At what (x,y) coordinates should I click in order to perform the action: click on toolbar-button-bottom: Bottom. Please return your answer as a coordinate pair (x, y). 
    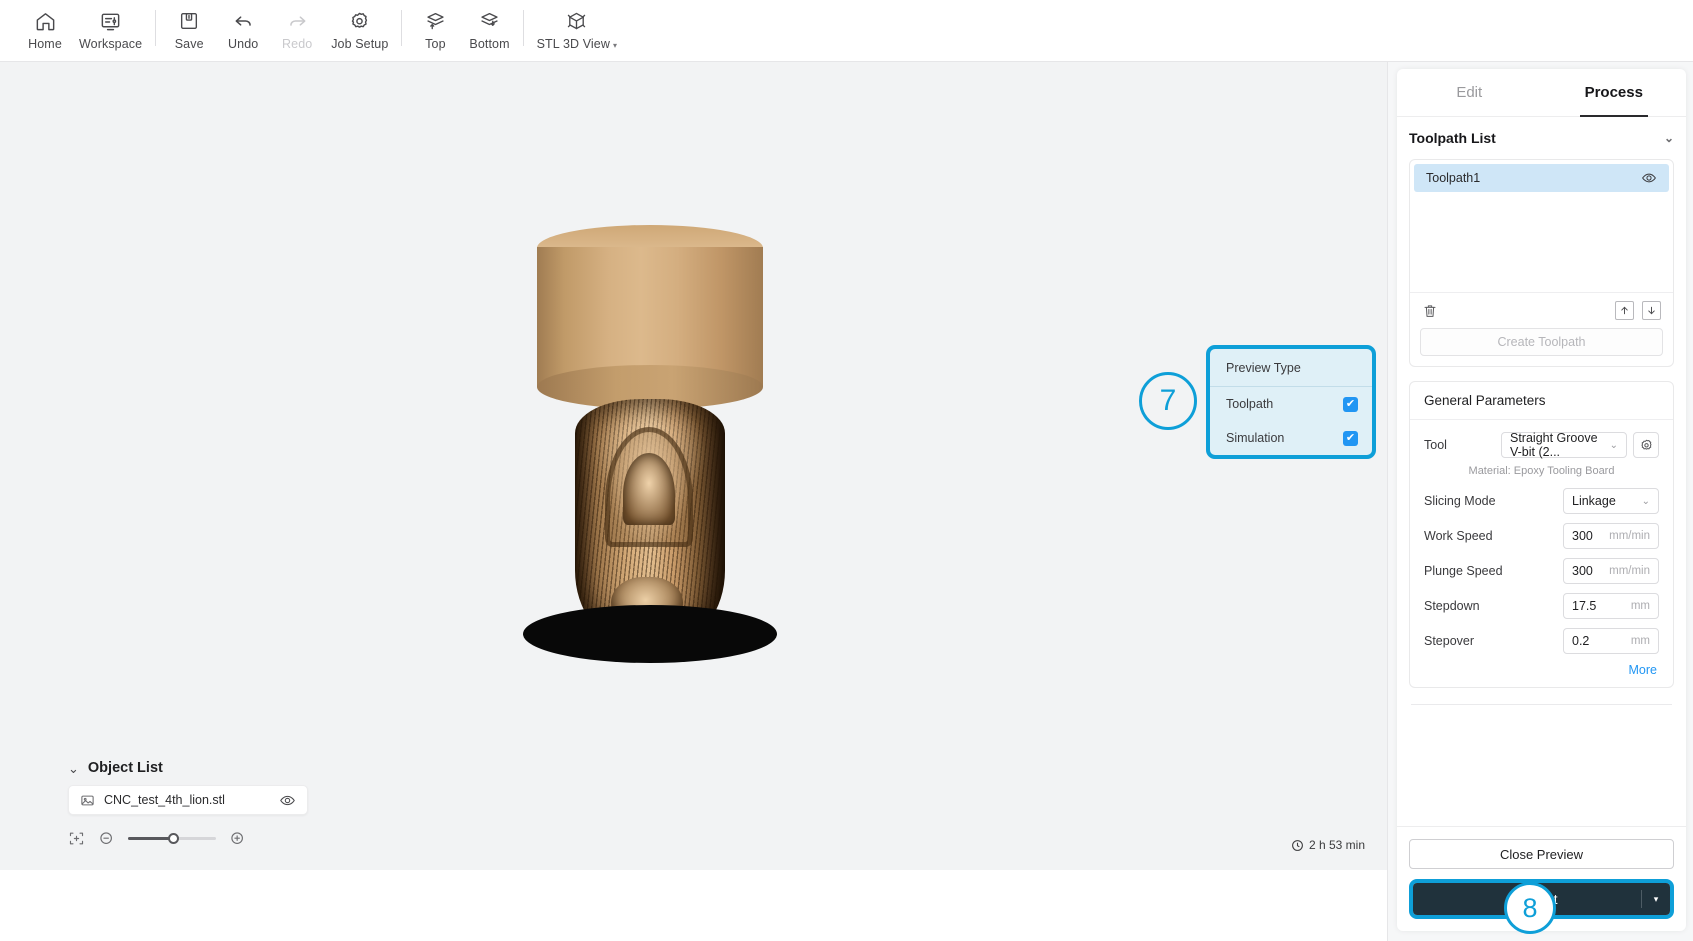
    Looking at the image, I should click on (489, 25).